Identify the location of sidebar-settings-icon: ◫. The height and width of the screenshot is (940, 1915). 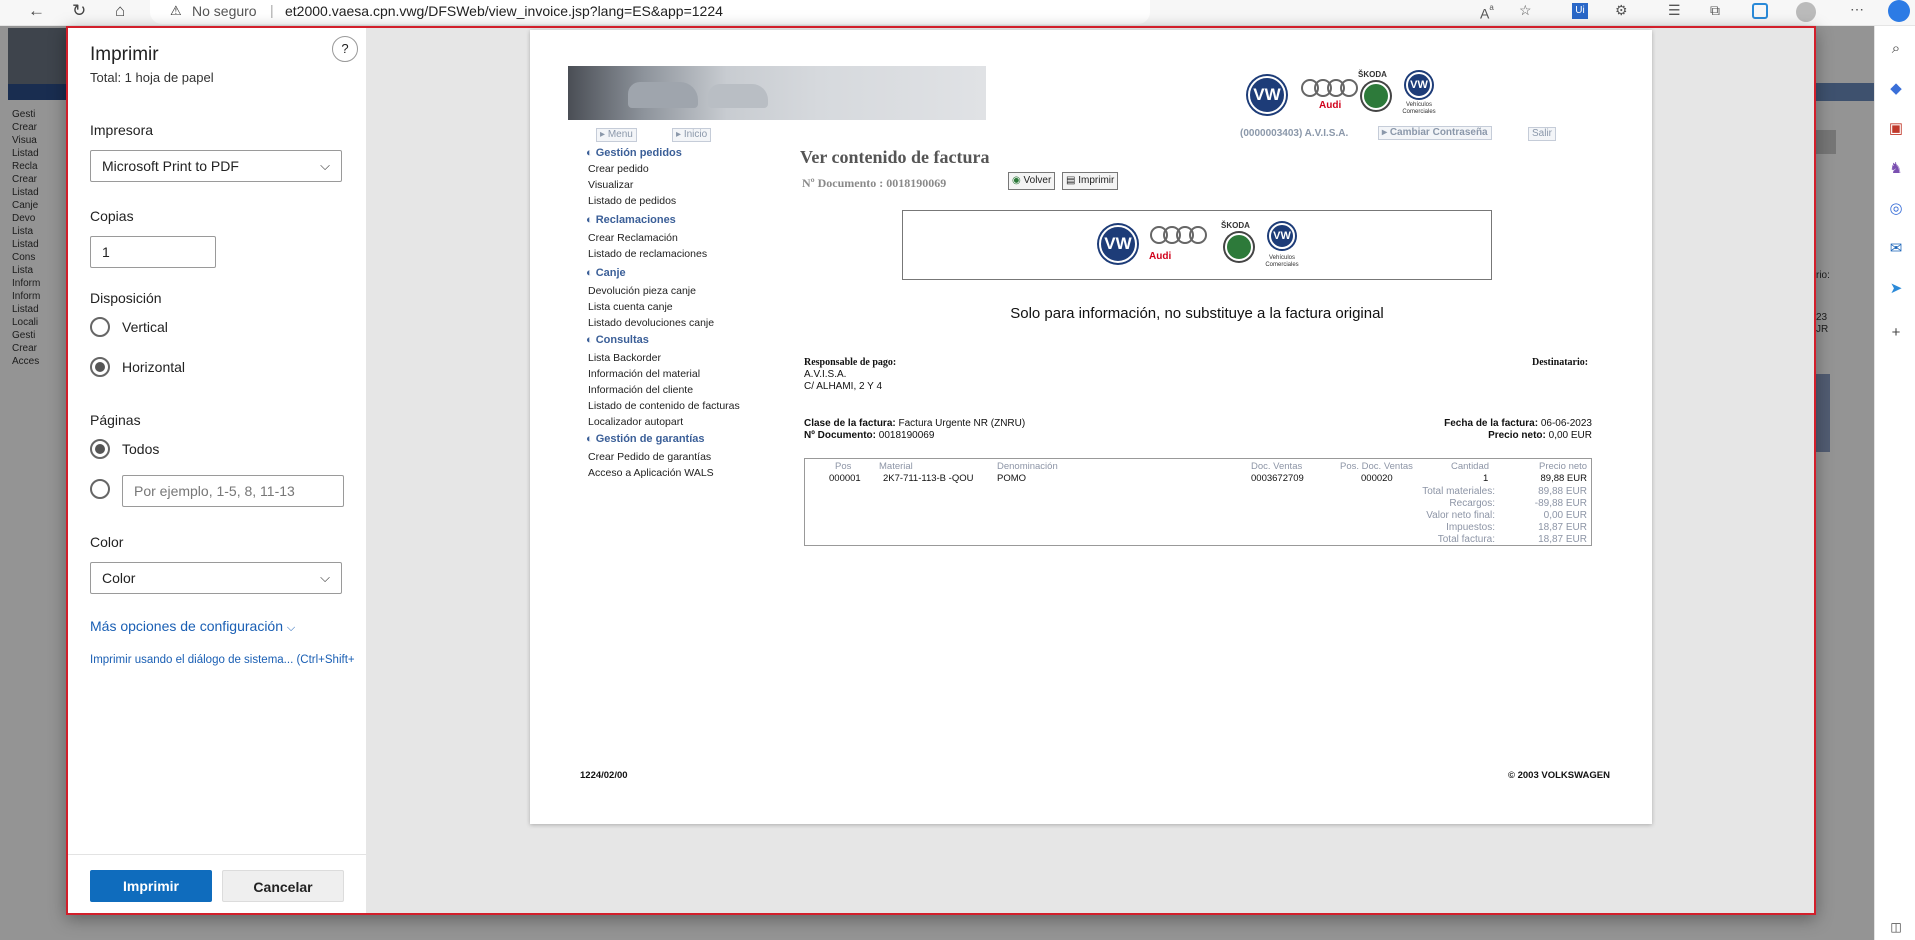
(1896, 927).